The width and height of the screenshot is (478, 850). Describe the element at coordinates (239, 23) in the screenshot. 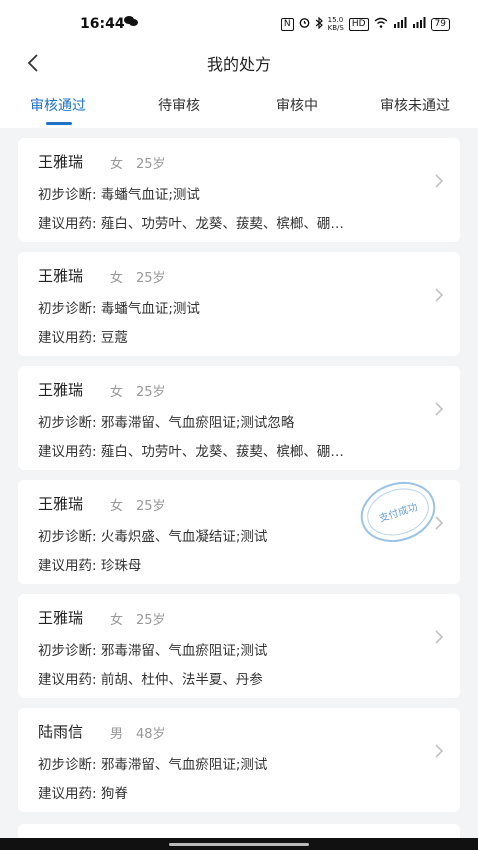

I see `status-bar: 16:44 N 15.0 KB/S HD 79` at that location.